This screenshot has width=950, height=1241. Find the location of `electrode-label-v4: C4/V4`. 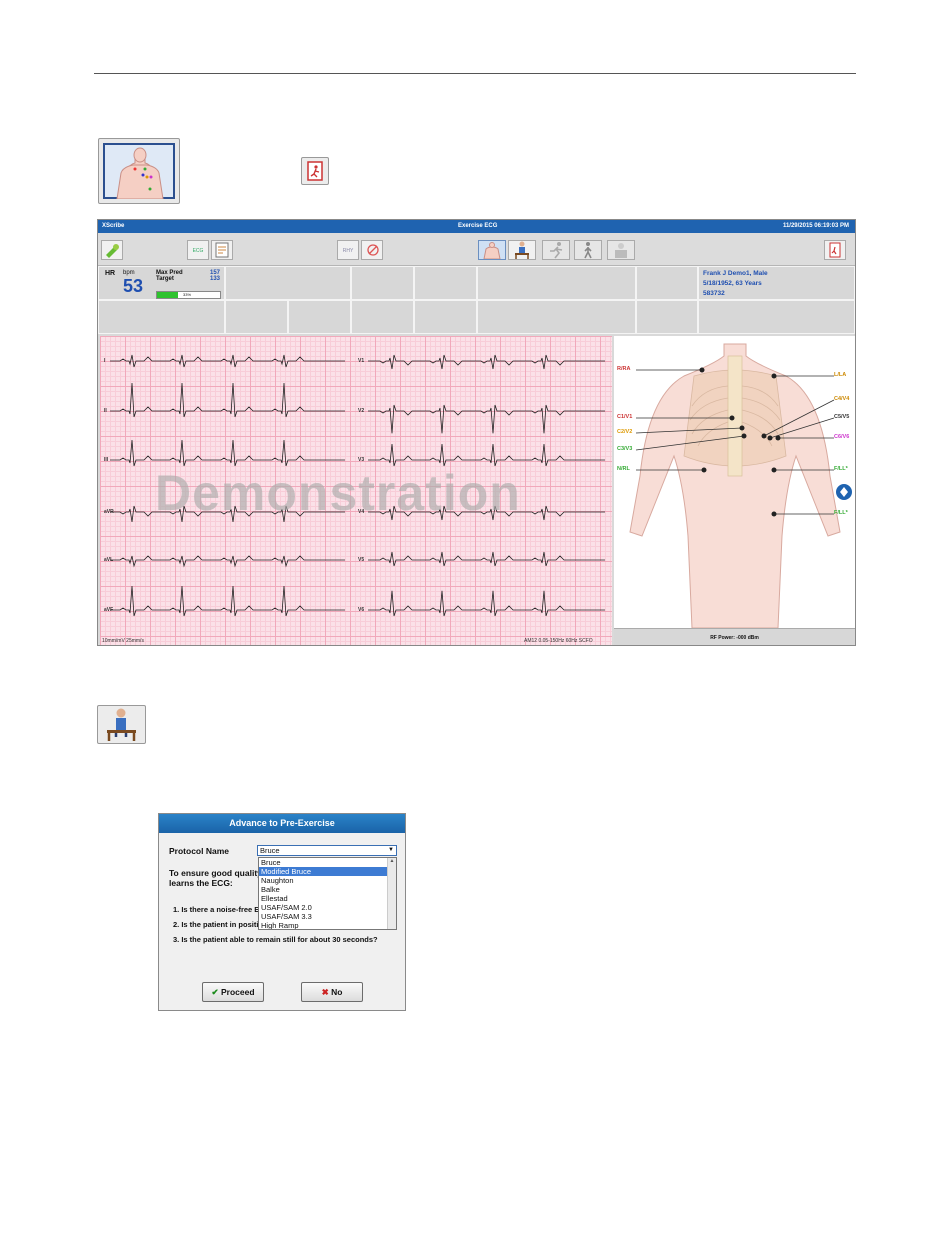

electrode-label-v4: C4/V4 is located at coordinates (842, 399).